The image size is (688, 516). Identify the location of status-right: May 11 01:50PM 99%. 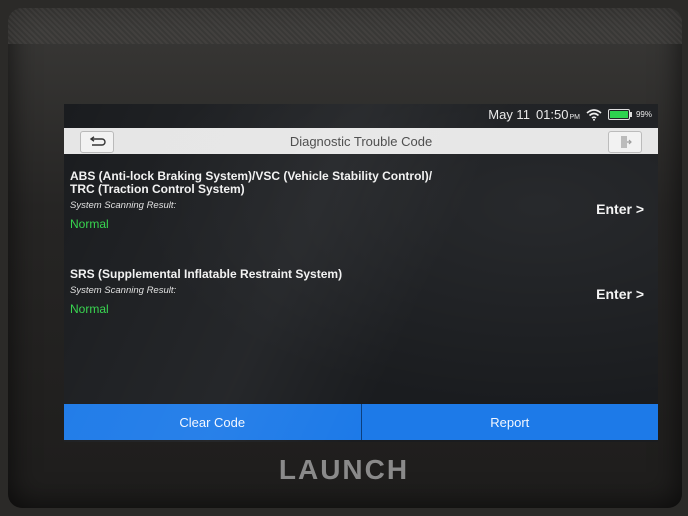
(570, 114).